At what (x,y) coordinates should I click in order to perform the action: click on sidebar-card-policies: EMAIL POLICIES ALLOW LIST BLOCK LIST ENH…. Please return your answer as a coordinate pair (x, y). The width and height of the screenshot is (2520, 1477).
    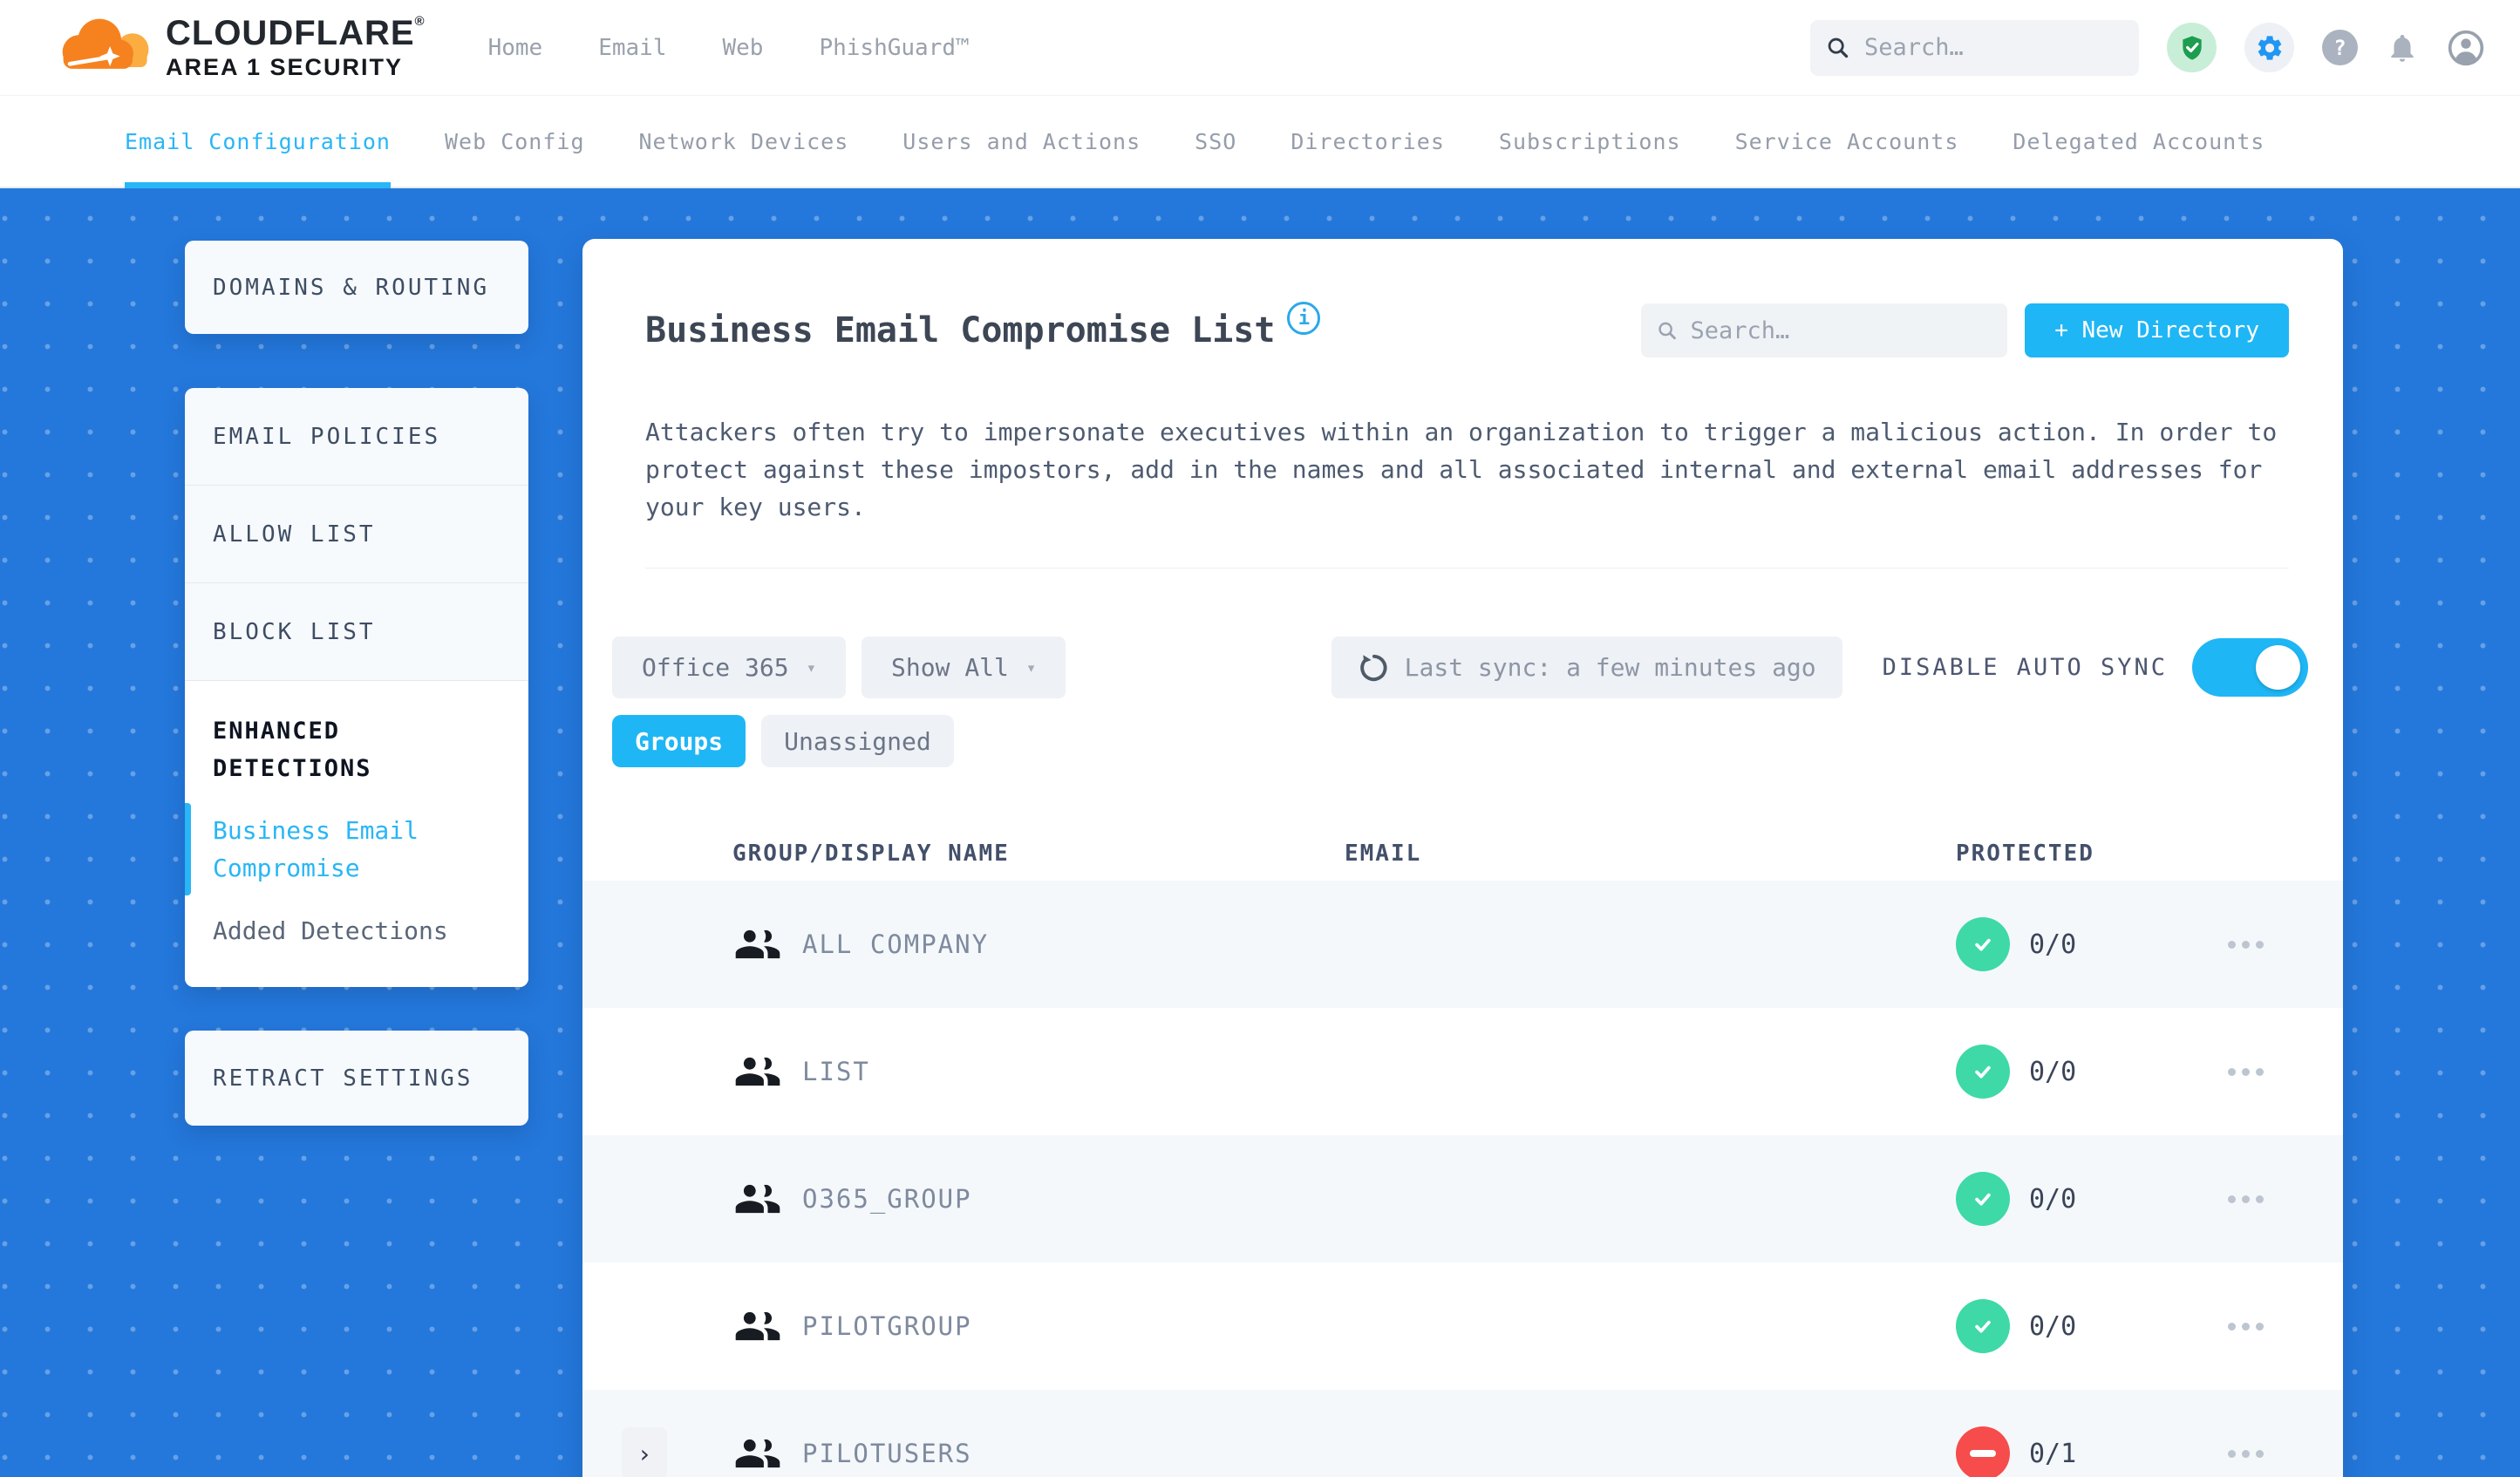
    Looking at the image, I should click on (356, 687).